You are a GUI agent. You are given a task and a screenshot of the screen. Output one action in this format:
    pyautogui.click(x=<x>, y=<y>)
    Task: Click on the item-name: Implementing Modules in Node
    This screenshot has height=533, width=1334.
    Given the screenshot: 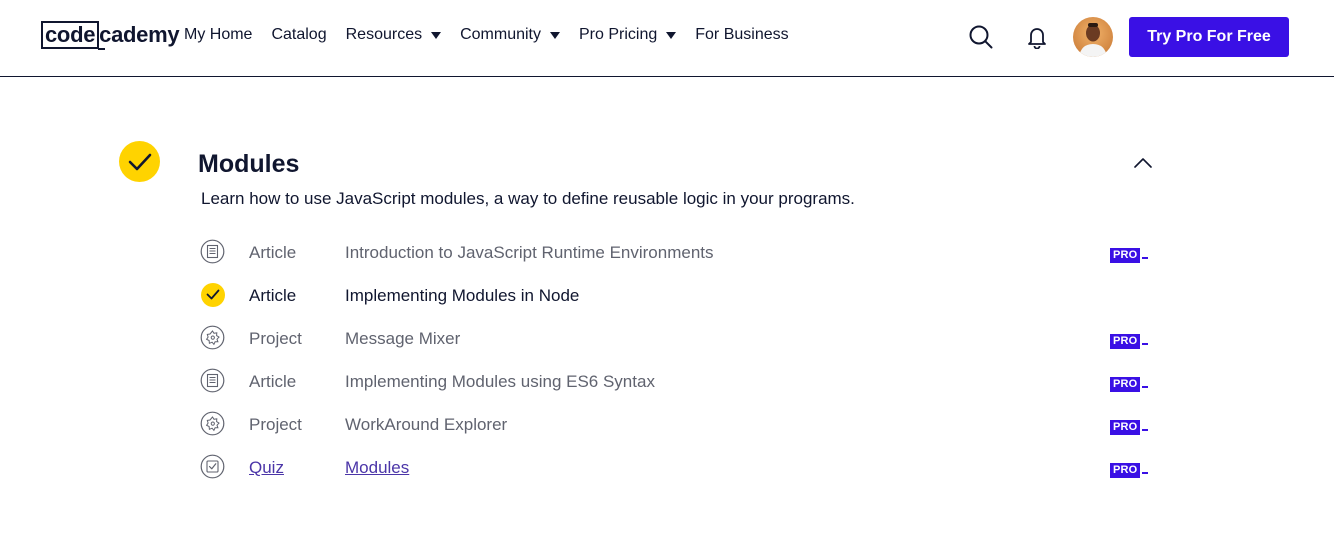 What is the action you would take?
    pyautogui.click(x=462, y=296)
    